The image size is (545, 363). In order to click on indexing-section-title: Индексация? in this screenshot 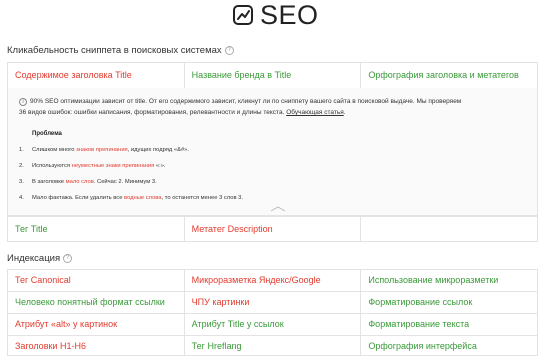, I will do `click(40, 259)`.